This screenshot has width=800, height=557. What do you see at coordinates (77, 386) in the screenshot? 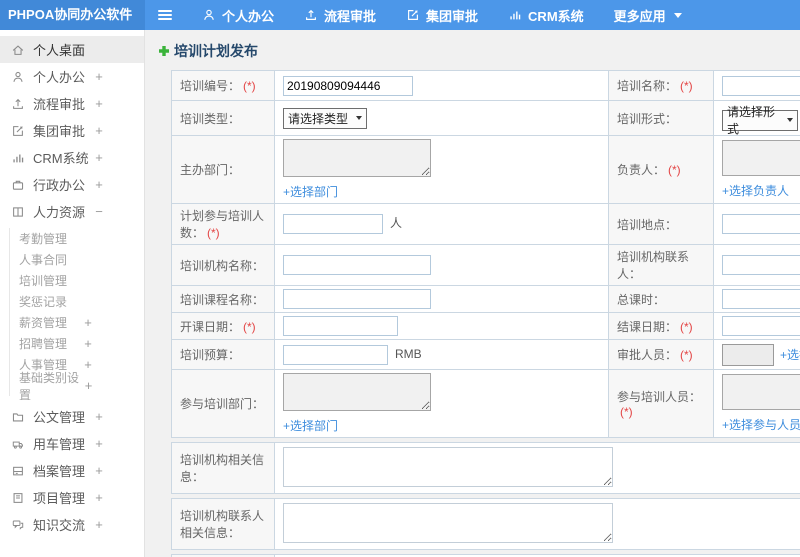
I see `sidebar-sub-base-category: 基础类别设置 +` at bounding box center [77, 386].